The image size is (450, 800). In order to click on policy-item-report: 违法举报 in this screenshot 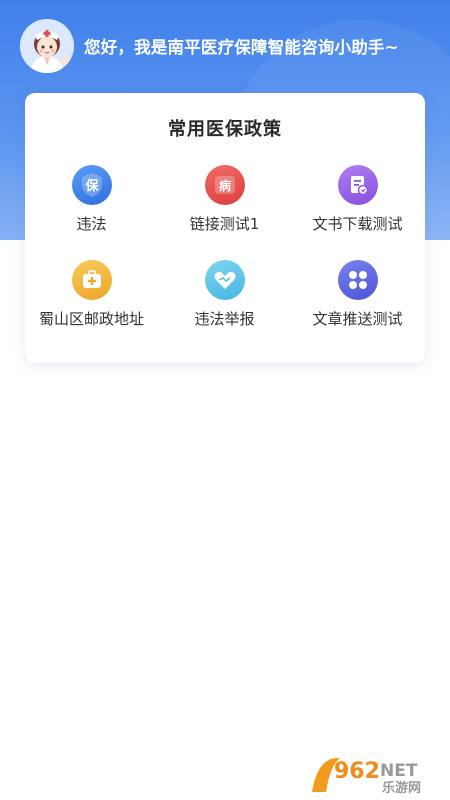, I will do `click(224, 294)`.